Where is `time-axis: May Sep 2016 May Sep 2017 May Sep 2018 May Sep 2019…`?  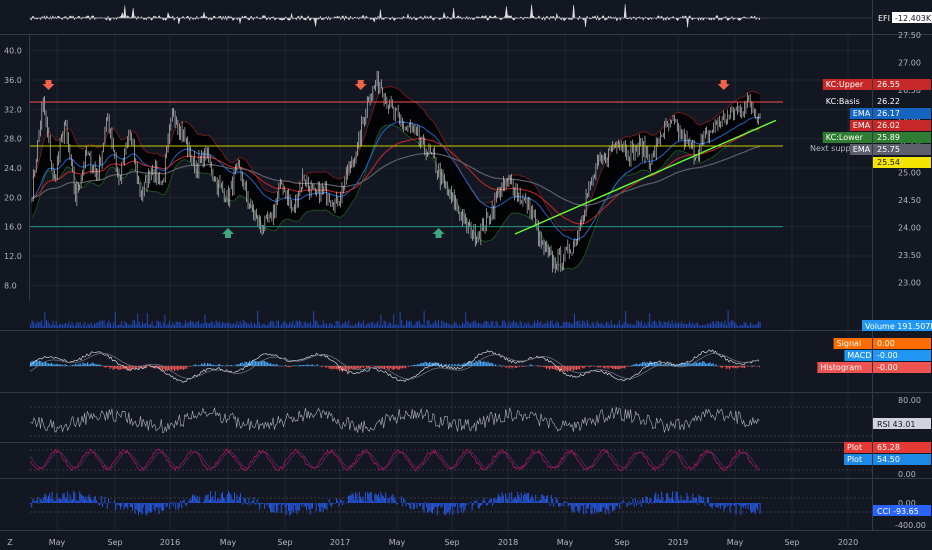
time-axis: May Sep 2016 May Sep 2017 May Sep 2018 May Sep 2019… is located at coordinates (432, 542).